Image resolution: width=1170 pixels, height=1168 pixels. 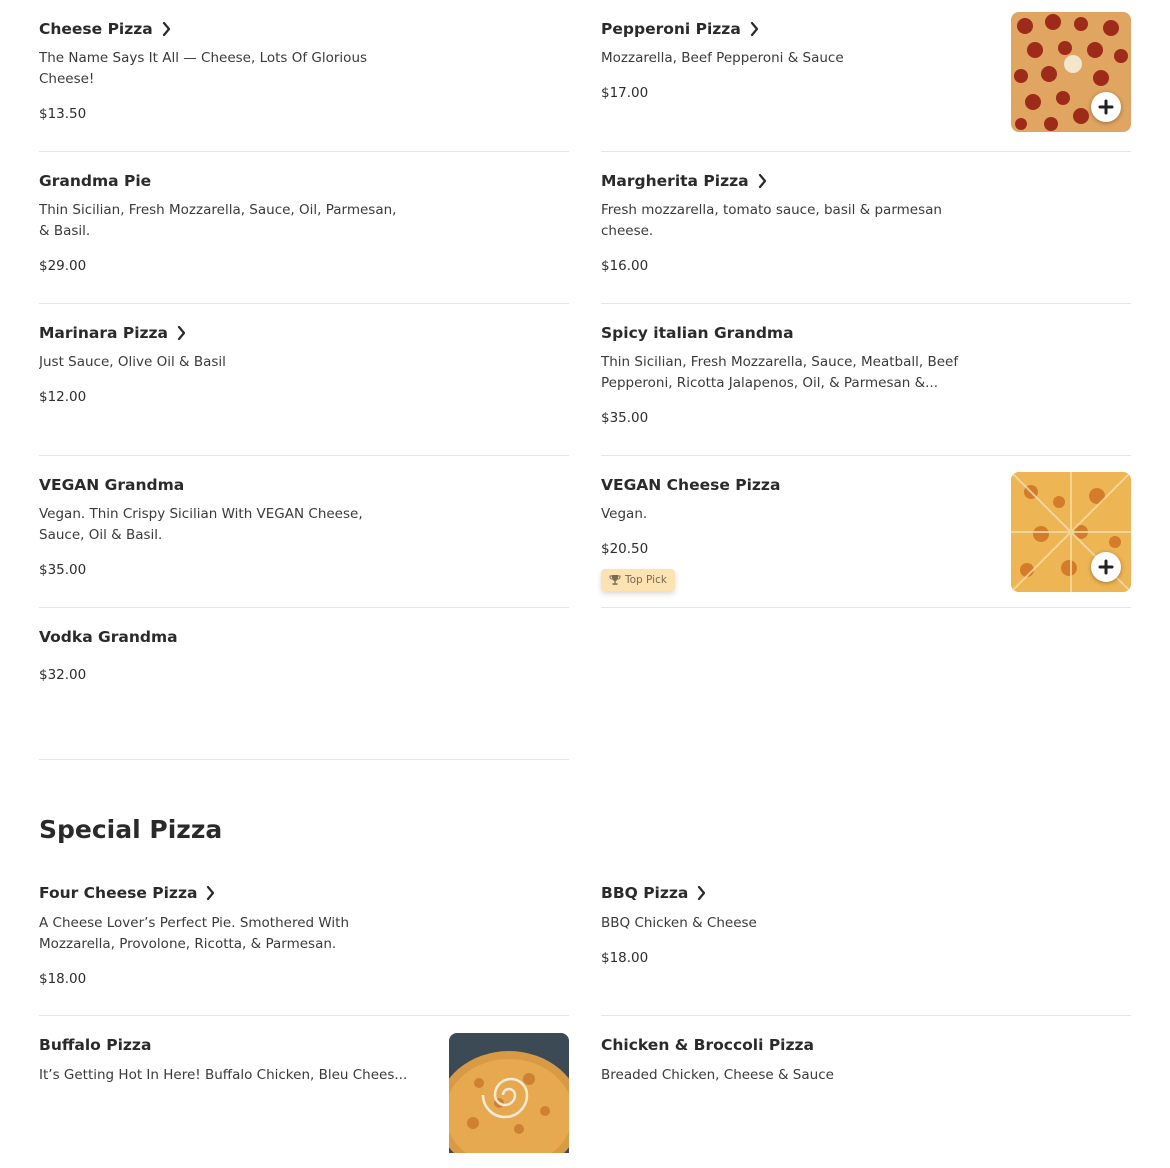 What do you see at coordinates (625, 549) in the screenshot?
I see `item-price: $20.50` at bounding box center [625, 549].